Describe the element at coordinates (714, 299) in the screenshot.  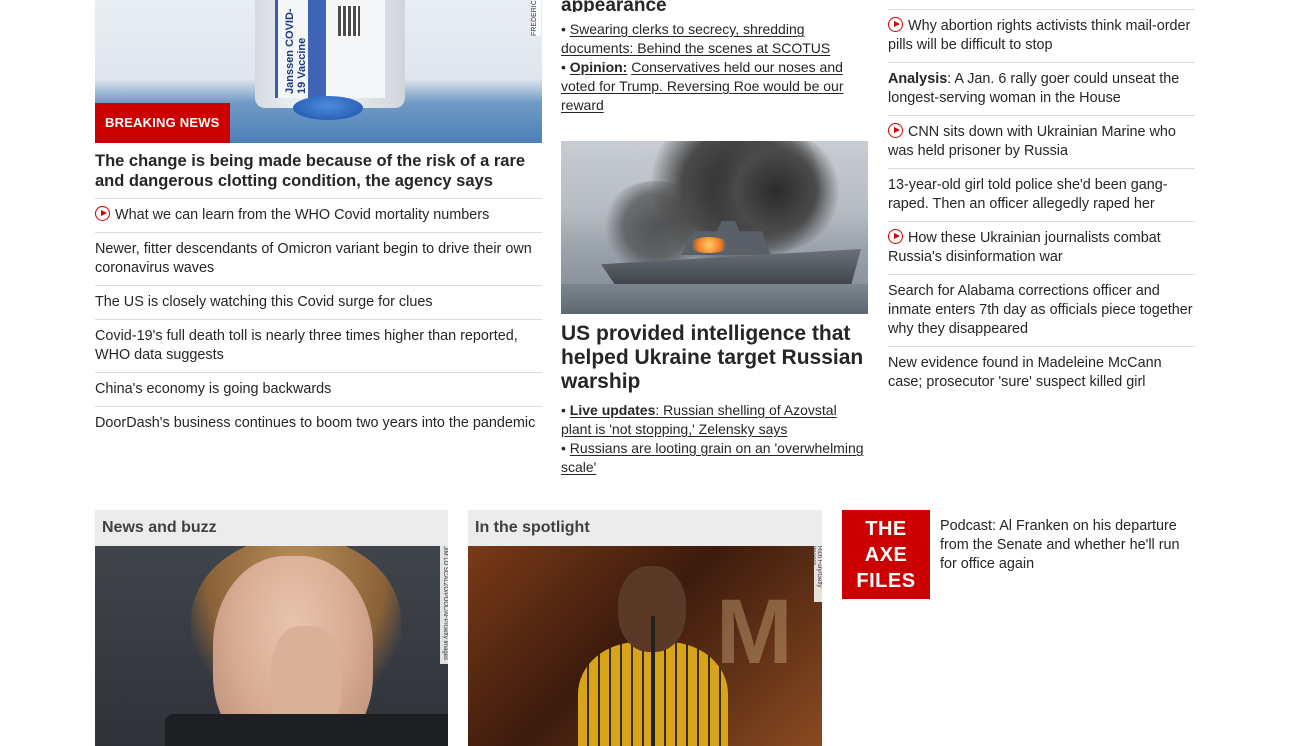
I see `sea` at that location.